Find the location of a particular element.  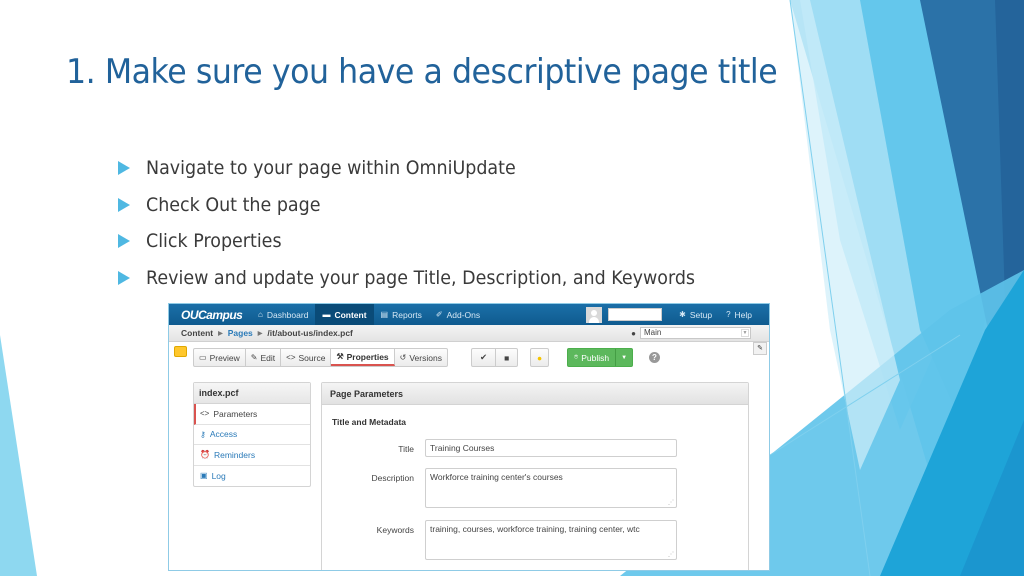

sidebar-item-label: Access is located at coordinates (223, 434).